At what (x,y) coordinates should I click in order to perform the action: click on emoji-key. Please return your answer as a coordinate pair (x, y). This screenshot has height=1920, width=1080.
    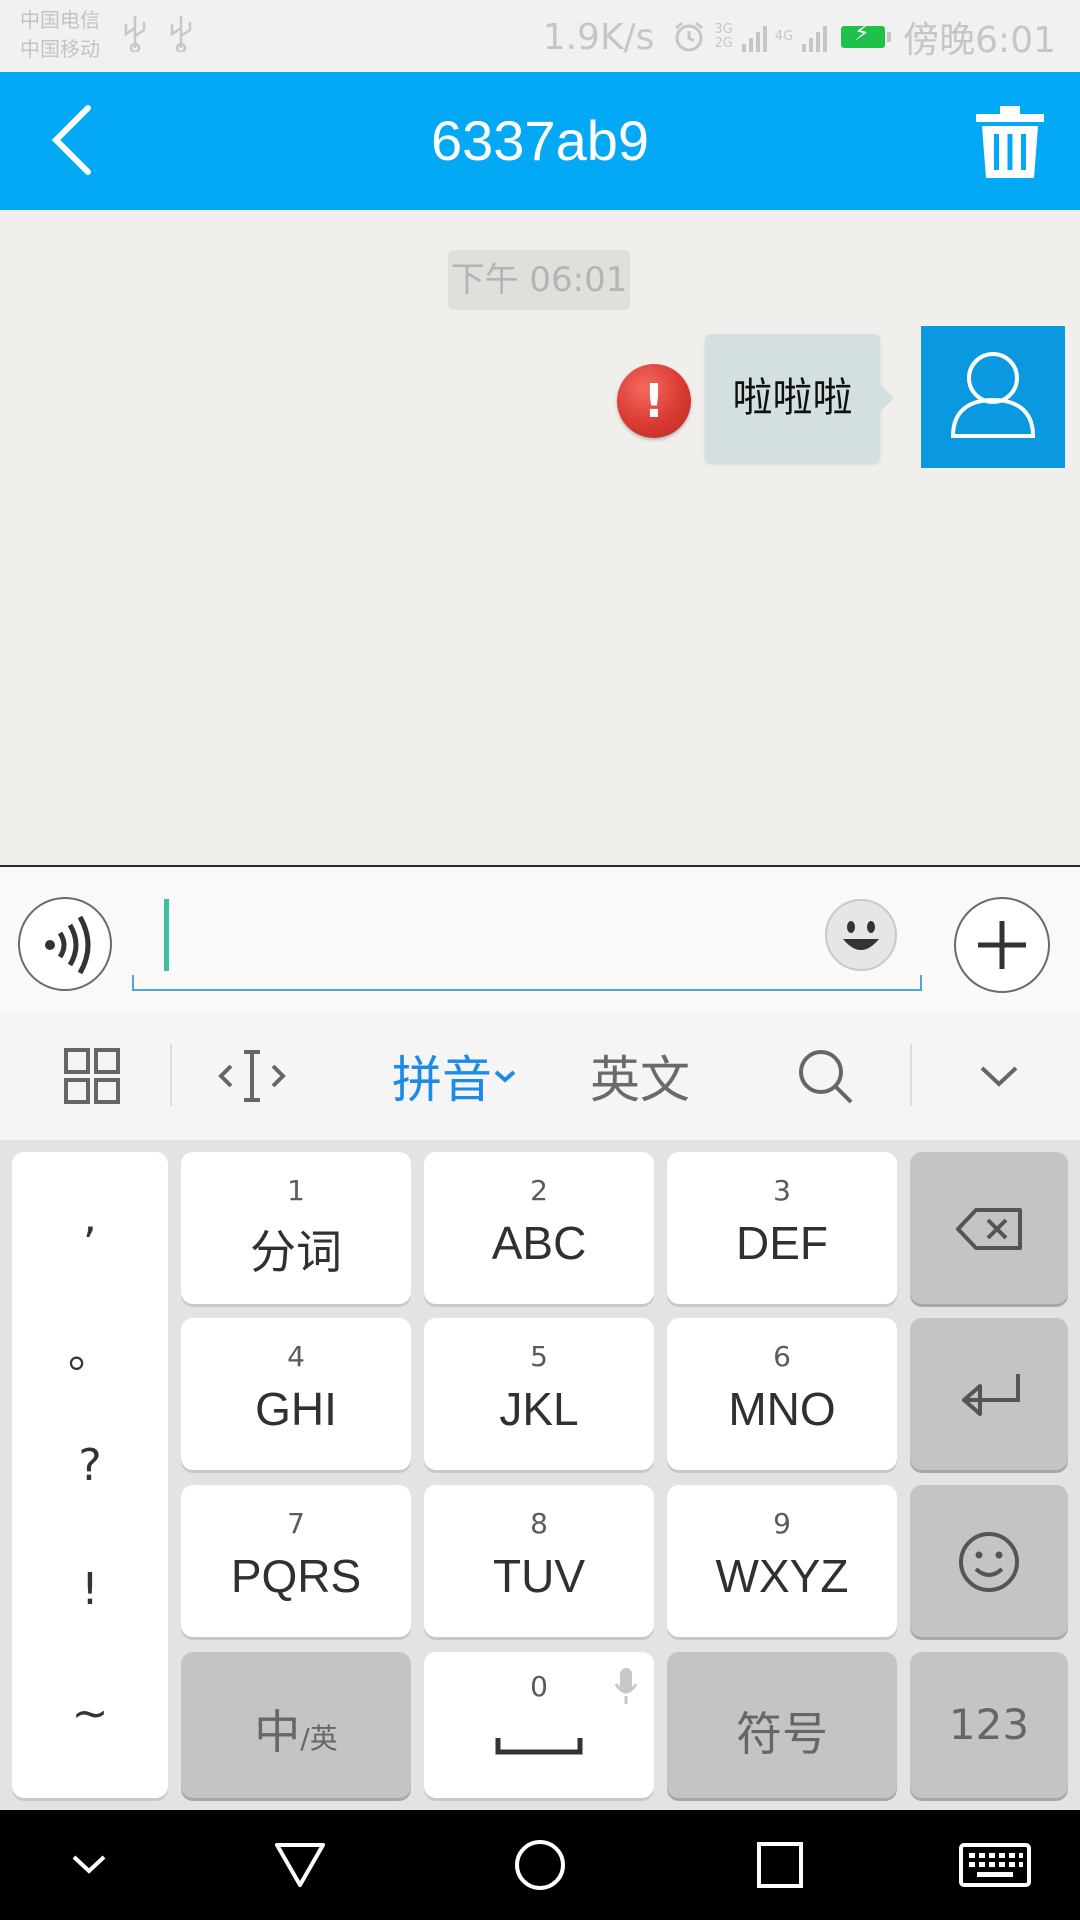
    Looking at the image, I should click on (989, 1561).